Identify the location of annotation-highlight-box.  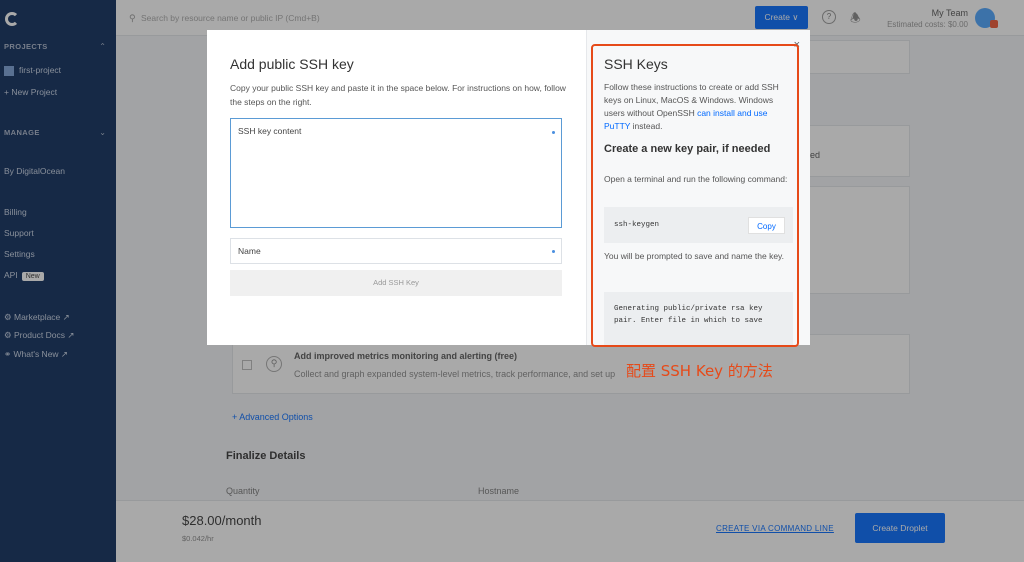
(695, 195).